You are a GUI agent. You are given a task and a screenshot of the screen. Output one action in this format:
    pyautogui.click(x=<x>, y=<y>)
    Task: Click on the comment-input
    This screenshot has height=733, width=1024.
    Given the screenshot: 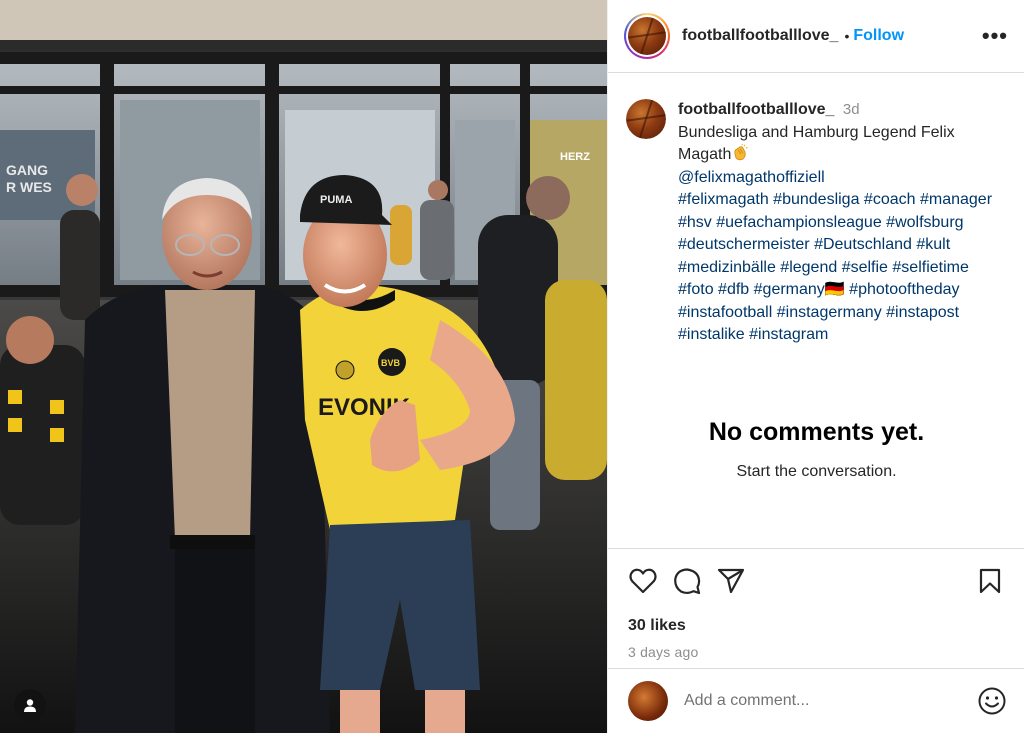 What is the action you would take?
    pyautogui.click(x=814, y=701)
    